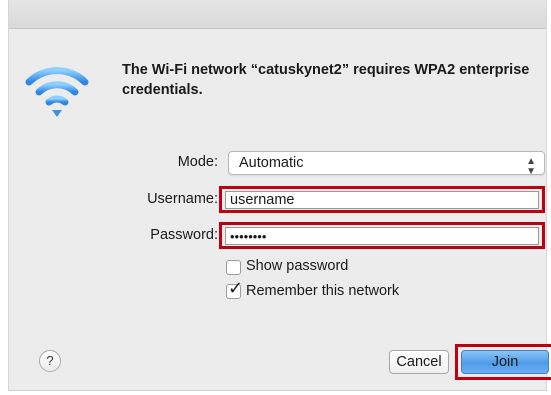 The image size is (551, 395). I want to click on remember-network-label: Remember this network, so click(322, 291).